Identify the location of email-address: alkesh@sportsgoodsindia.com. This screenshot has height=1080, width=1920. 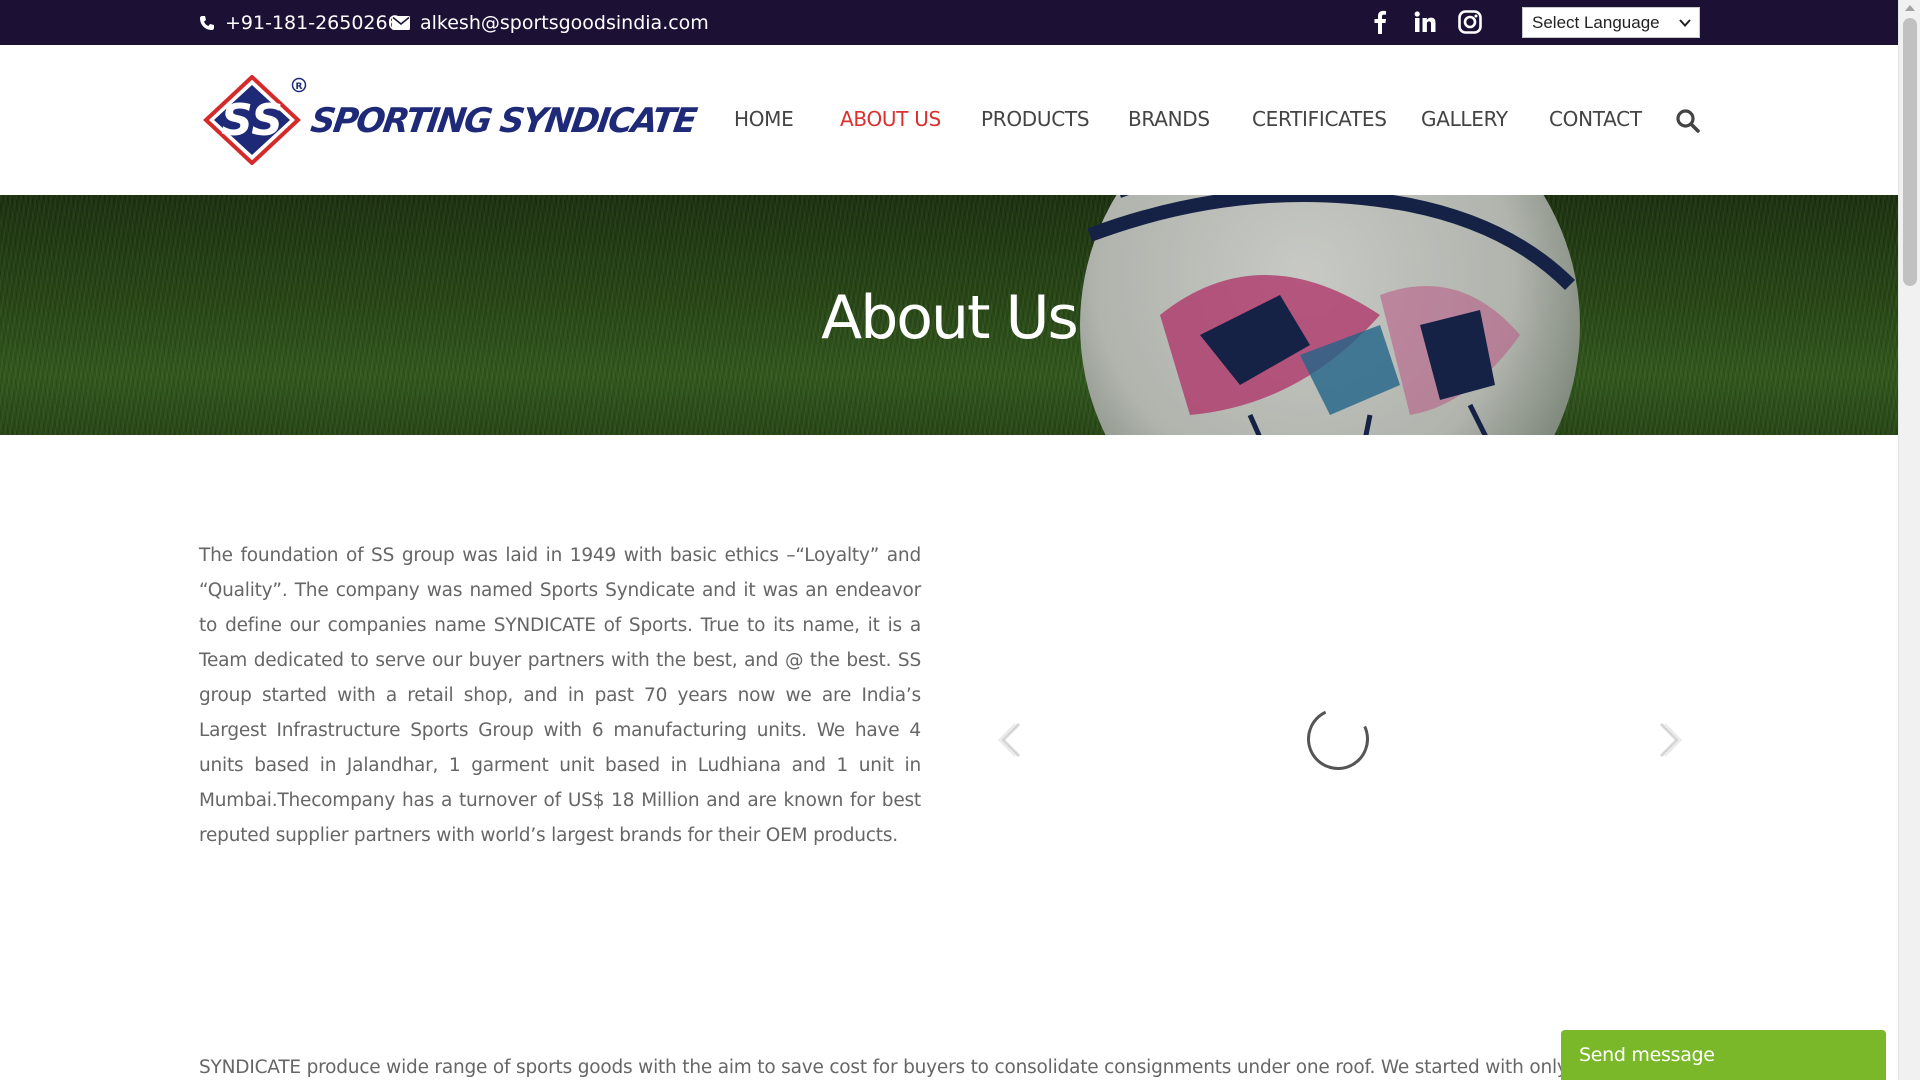
(564, 23).